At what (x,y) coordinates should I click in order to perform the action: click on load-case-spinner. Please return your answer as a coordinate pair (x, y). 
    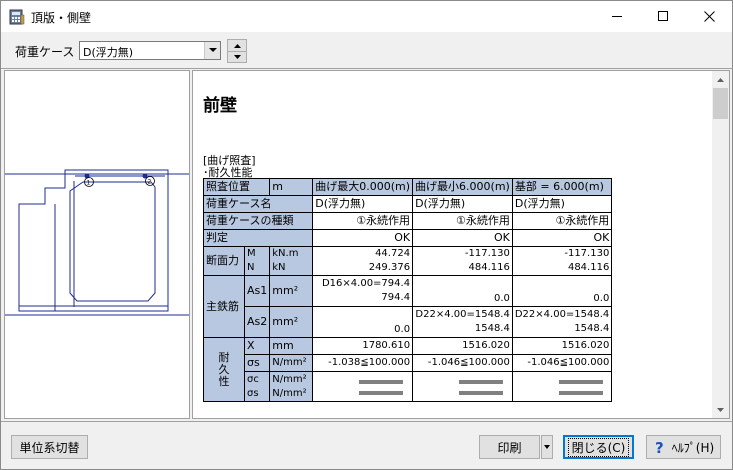
    Looking at the image, I should click on (237, 51).